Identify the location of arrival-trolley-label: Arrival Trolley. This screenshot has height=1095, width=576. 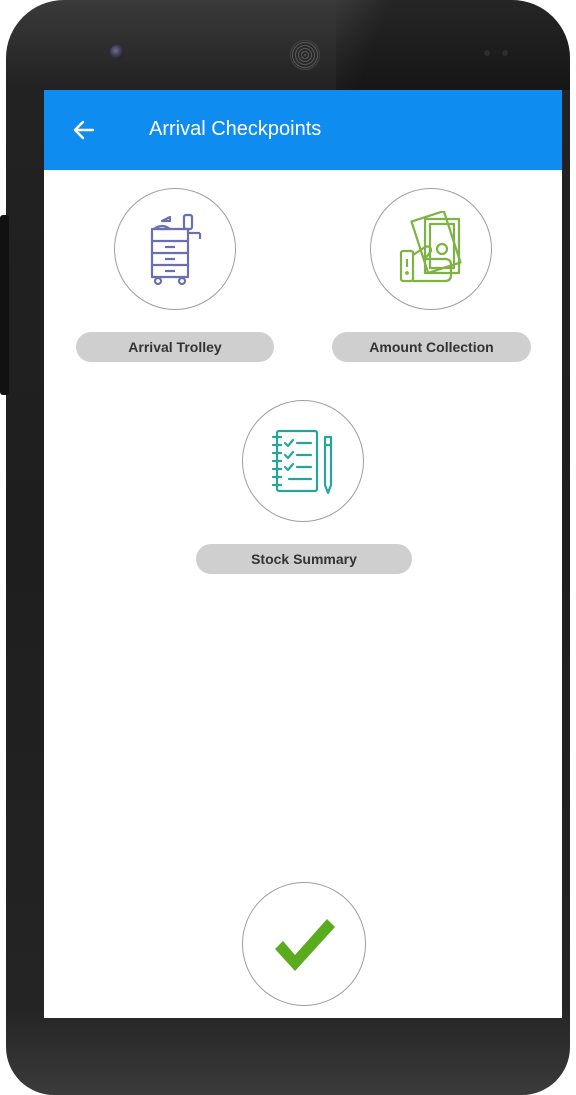
(175, 347).